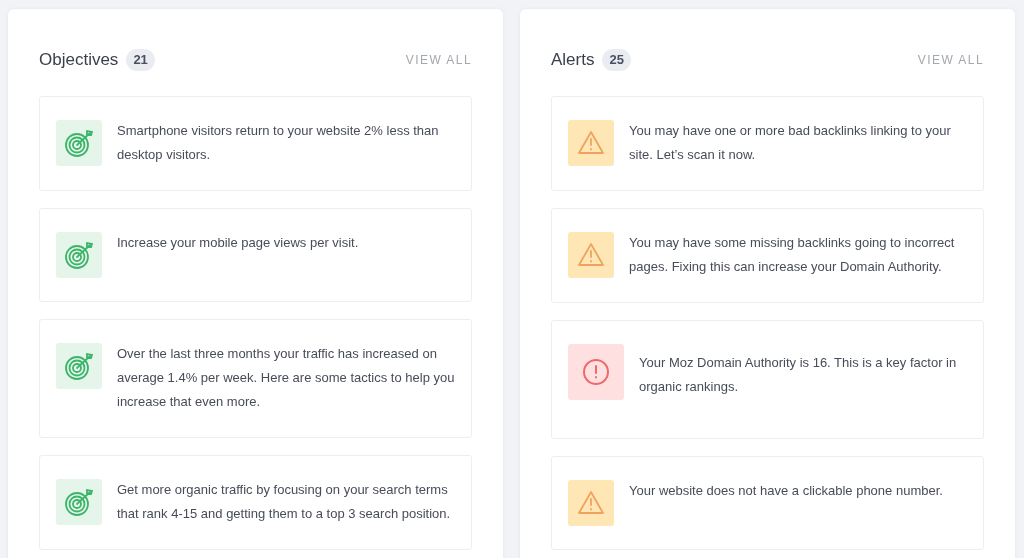 The image size is (1024, 558). Describe the element at coordinates (786, 490) in the screenshot. I see `item-text: Your website does not have a clickable phone number.` at that location.